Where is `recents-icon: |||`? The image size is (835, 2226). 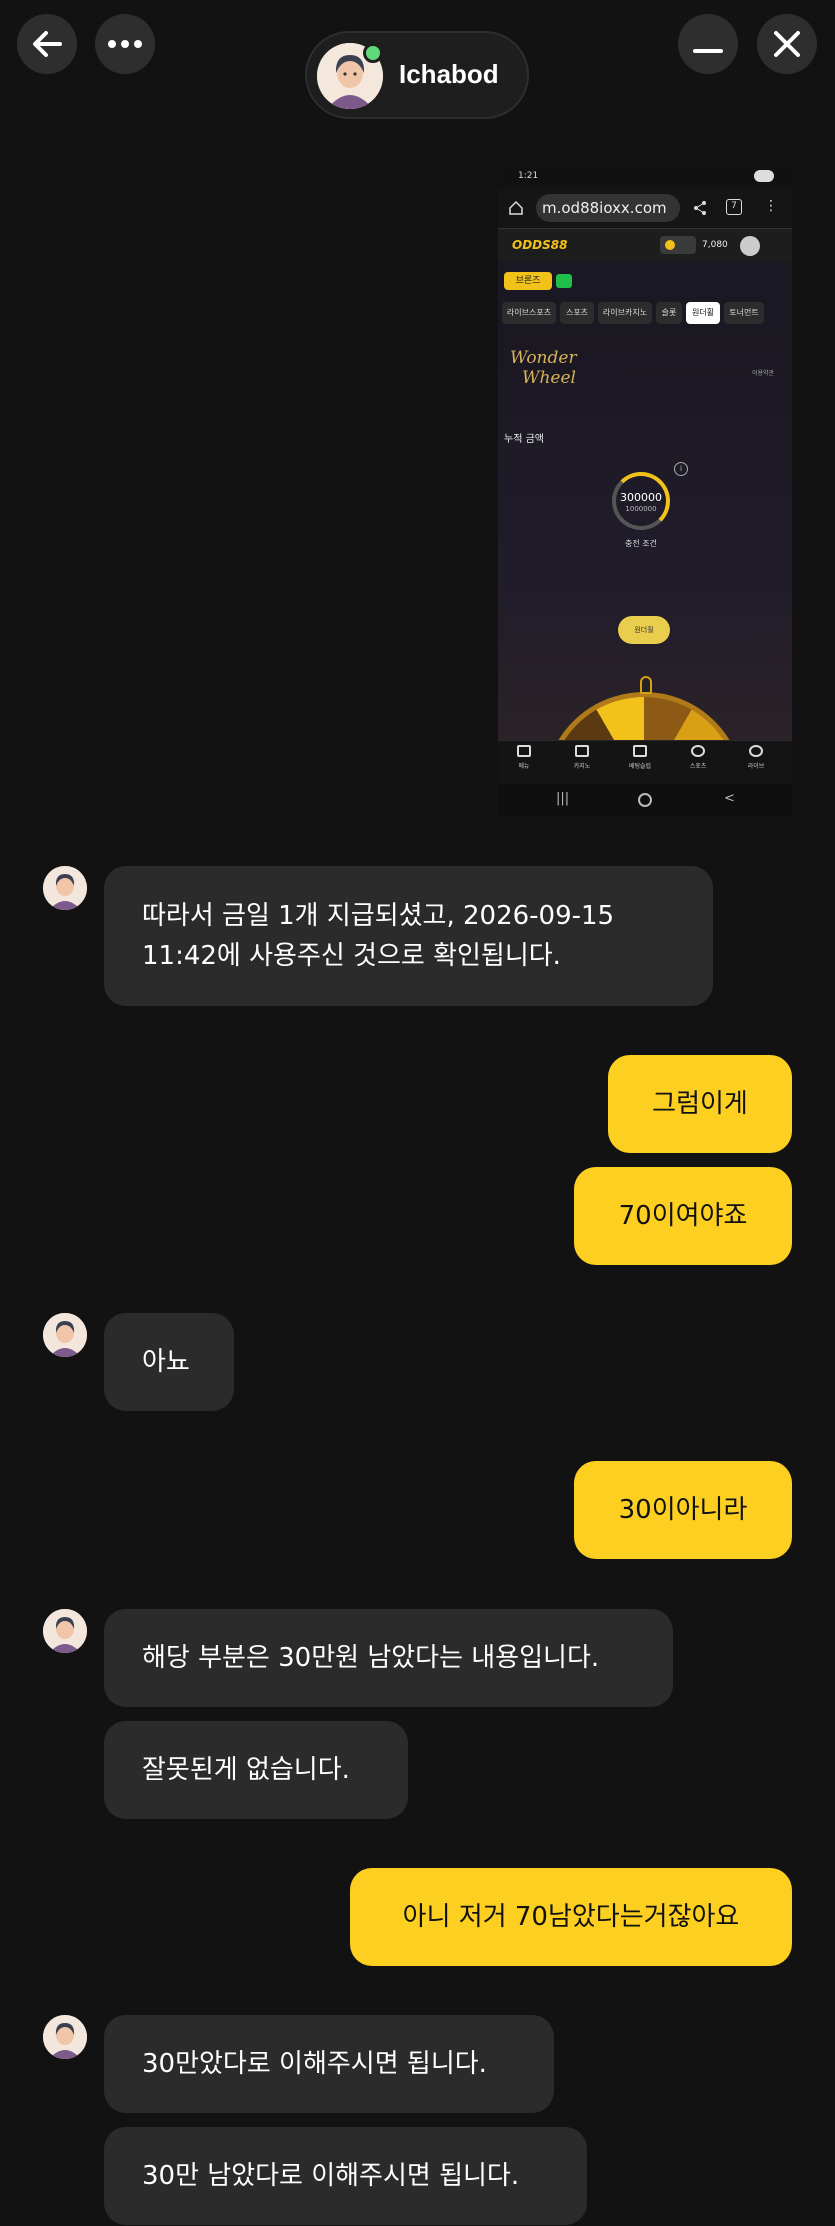
recents-icon: ||| is located at coordinates (563, 798).